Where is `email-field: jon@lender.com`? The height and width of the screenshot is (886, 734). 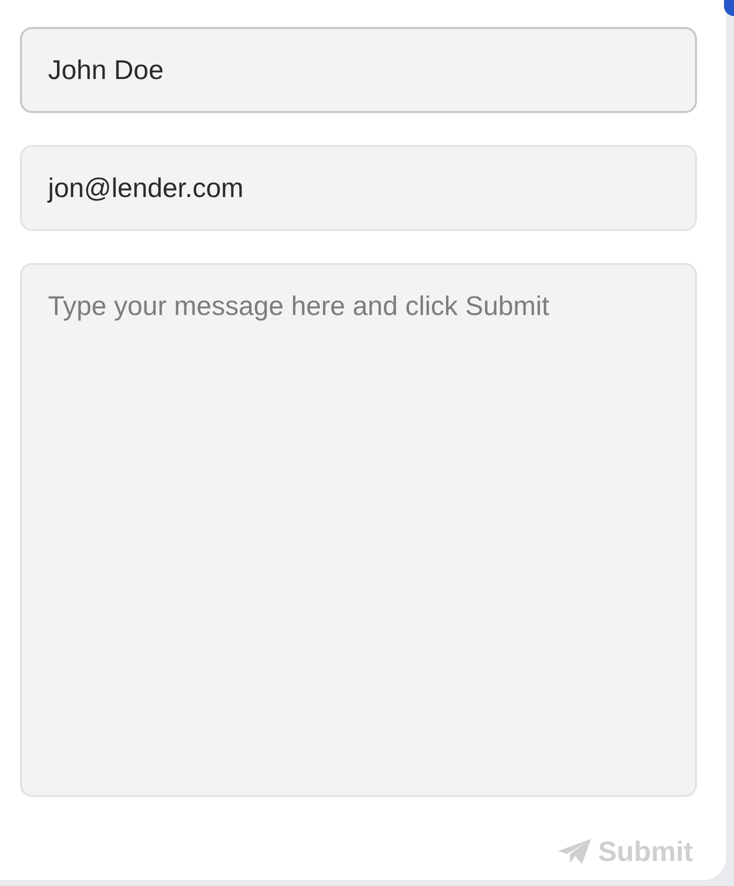
email-field: jon@lender.com is located at coordinates (358, 188).